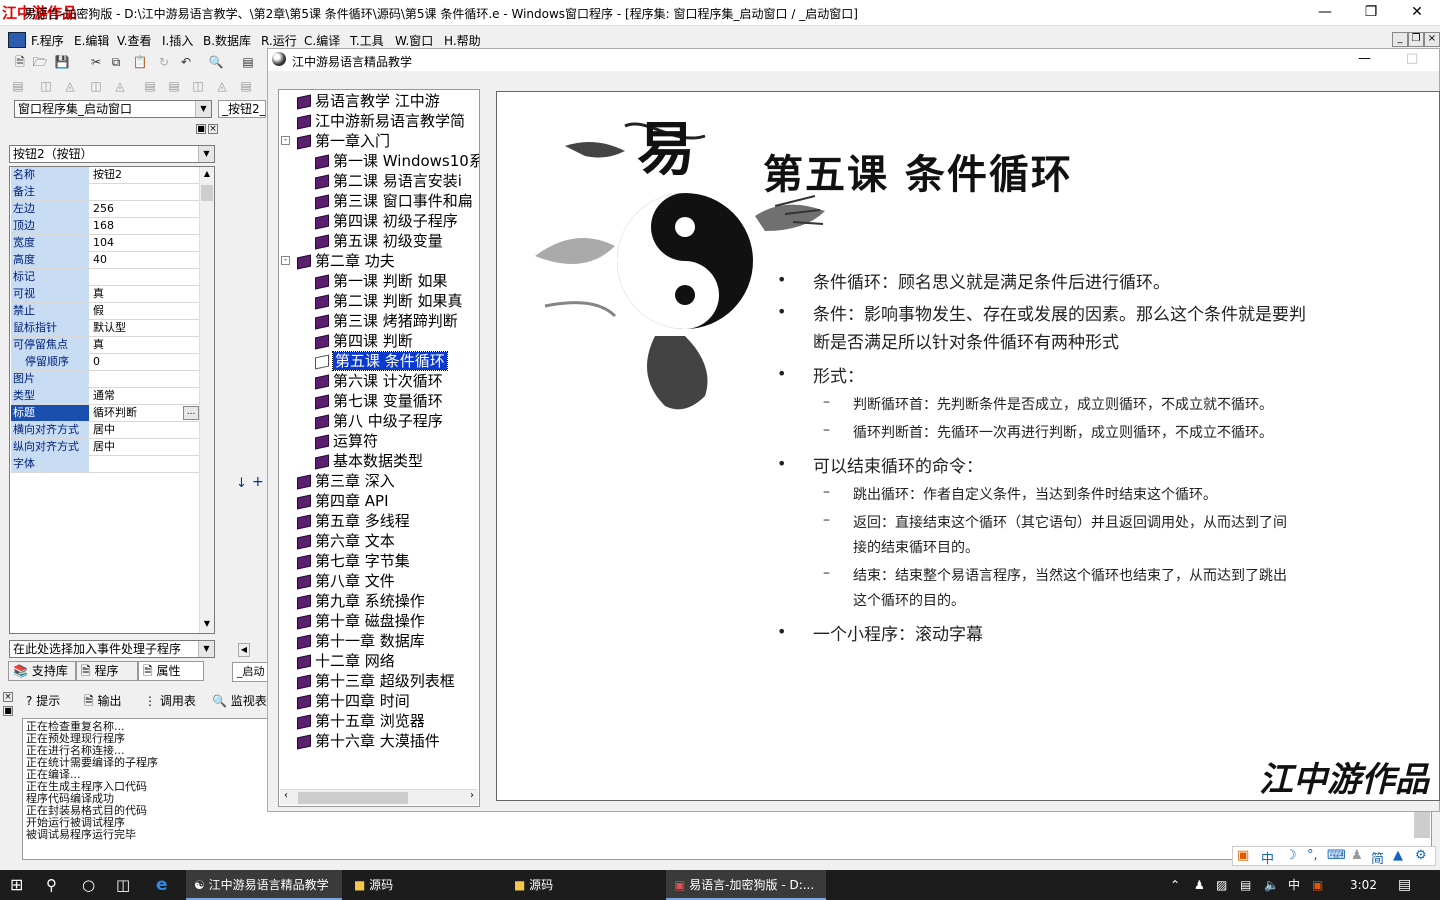 This screenshot has height=900, width=1440. I want to click on property-row: 标记, so click(105, 277).